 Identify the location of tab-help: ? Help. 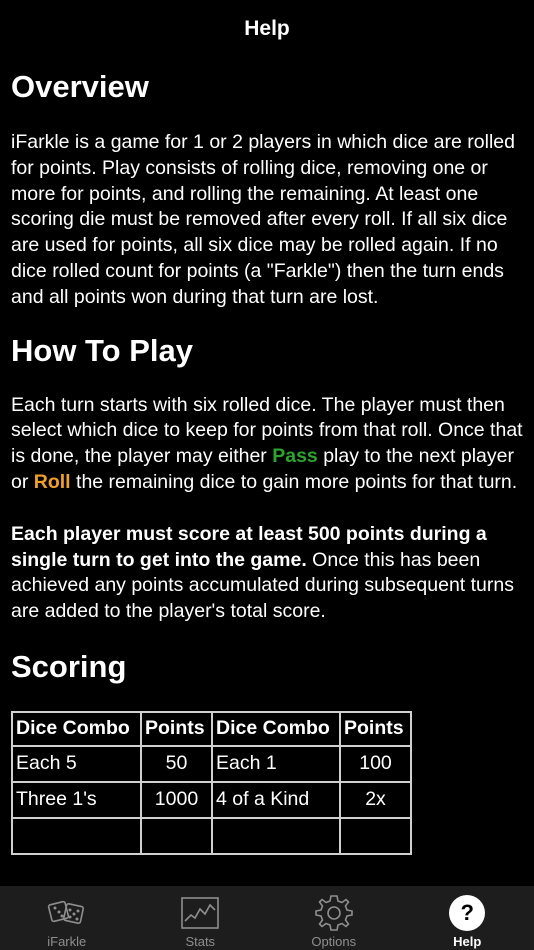
(467, 918).